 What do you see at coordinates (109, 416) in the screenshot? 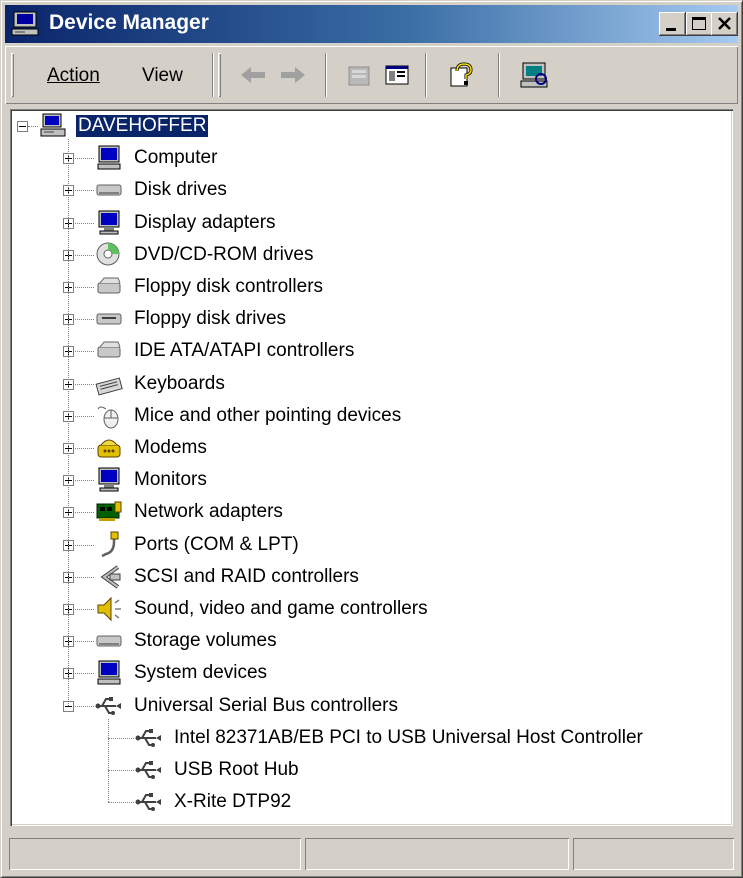
I see `mouse-icon` at bounding box center [109, 416].